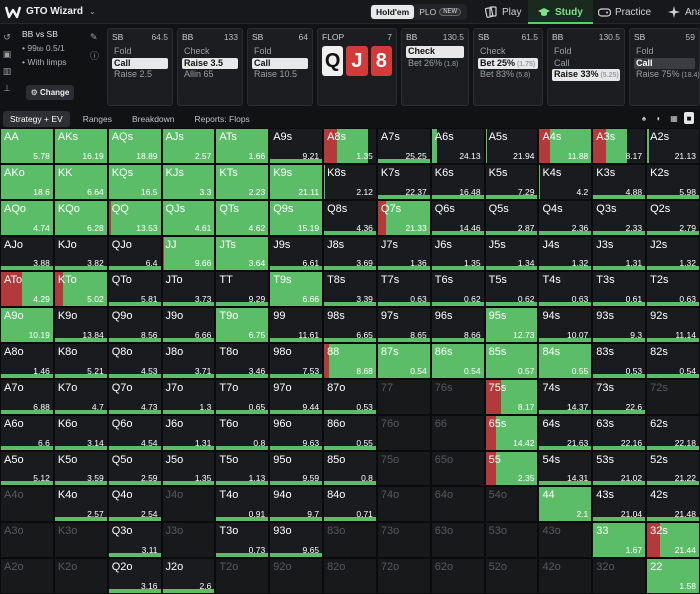 This screenshot has height=594, width=700. What do you see at coordinates (508, 67) in the screenshot?
I see `action-panel-5: SB 61.5 Check Bet 25% (1.75) Bet 83% (5.8)` at bounding box center [508, 67].